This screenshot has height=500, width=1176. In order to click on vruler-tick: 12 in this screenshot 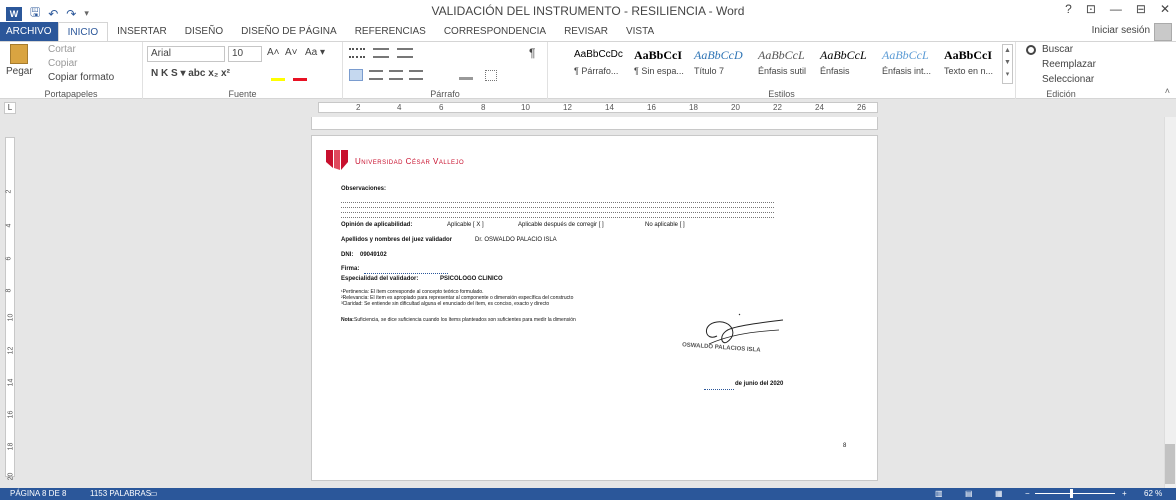, I will do `click(11, 350)`.